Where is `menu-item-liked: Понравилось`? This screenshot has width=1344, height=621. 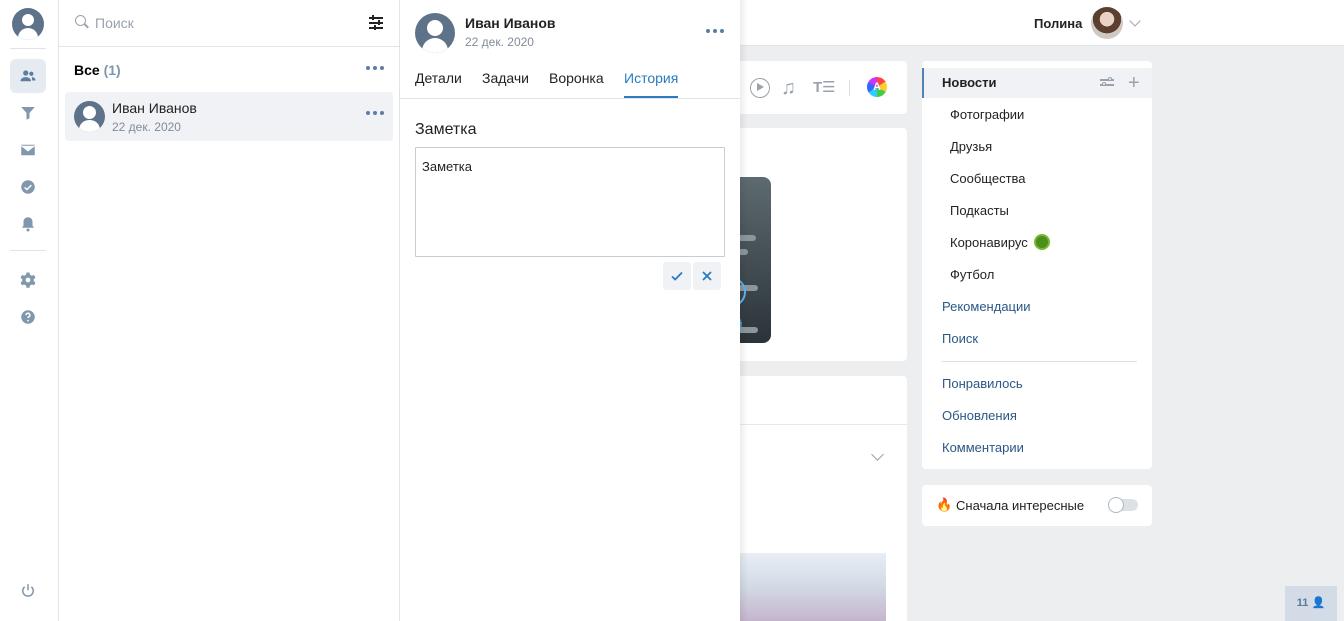
menu-item-liked: Понравилось is located at coordinates (982, 383).